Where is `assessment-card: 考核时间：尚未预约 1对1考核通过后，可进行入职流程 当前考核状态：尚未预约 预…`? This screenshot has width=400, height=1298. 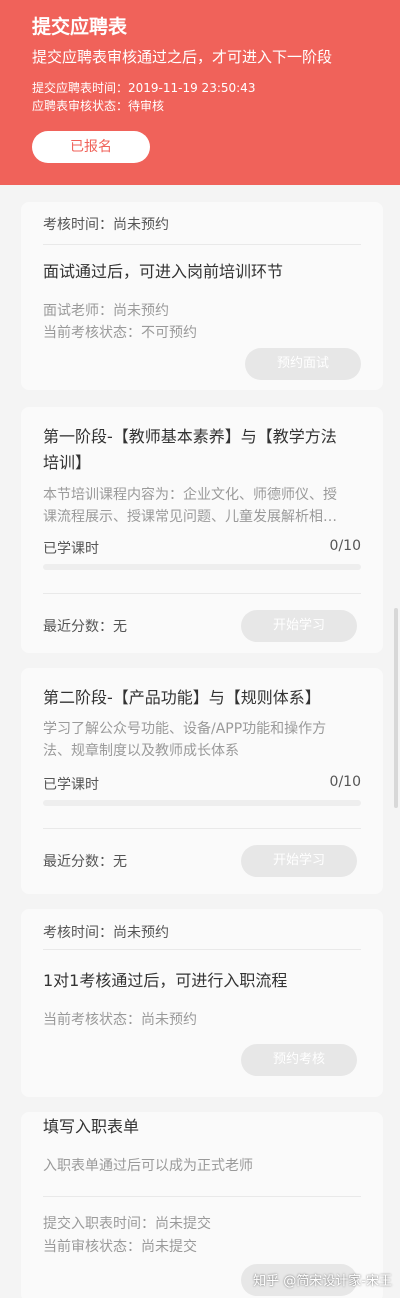
assessment-card: 考核时间：尚未预约 1对1考核通过后，可进行入职流程 当前考核状态：尚未预约 预… is located at coordinates (202, 1003).